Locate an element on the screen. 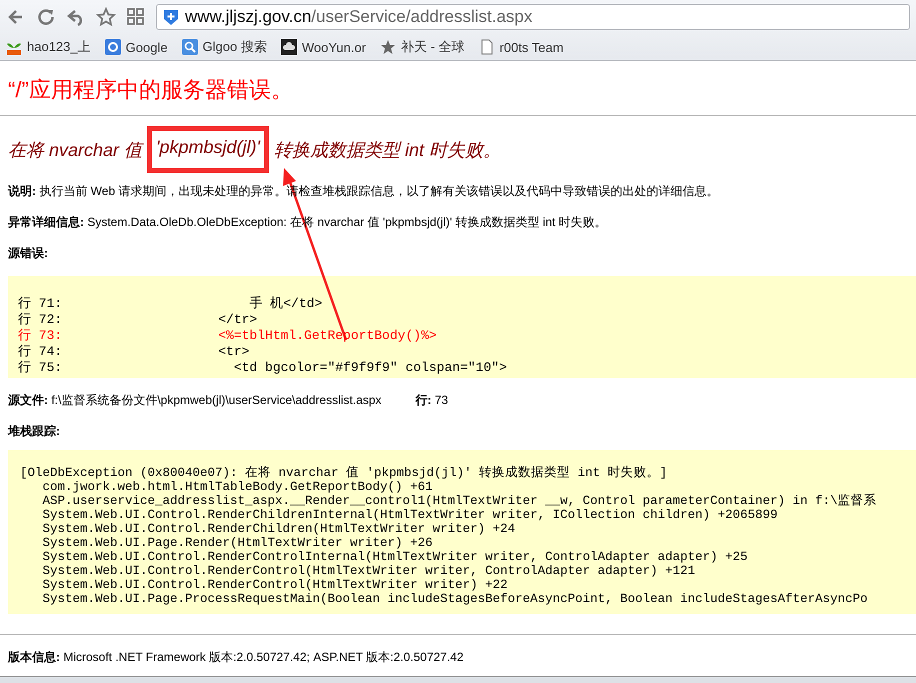 The image size is (916, 683). bookmark-link: hao123_上 is located at coordinates (48, 47).